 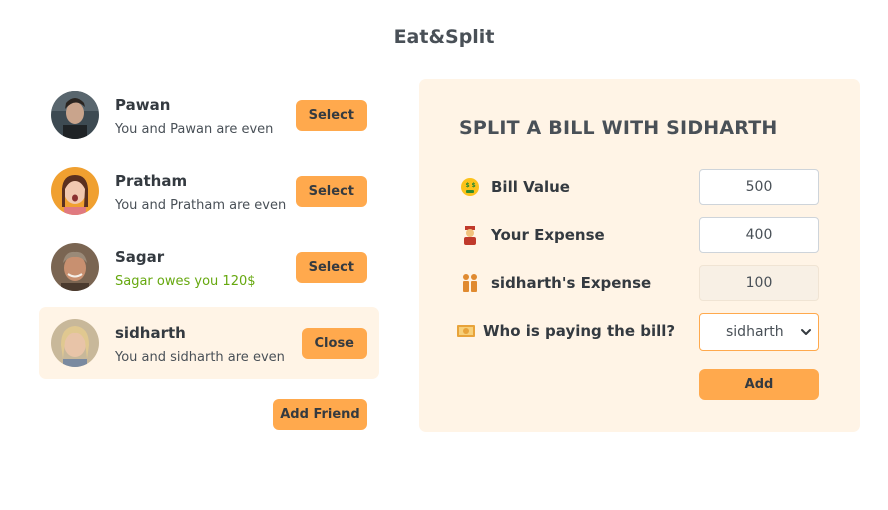 I want to click on payer-select: sidharth, so click(x=759, y=332).